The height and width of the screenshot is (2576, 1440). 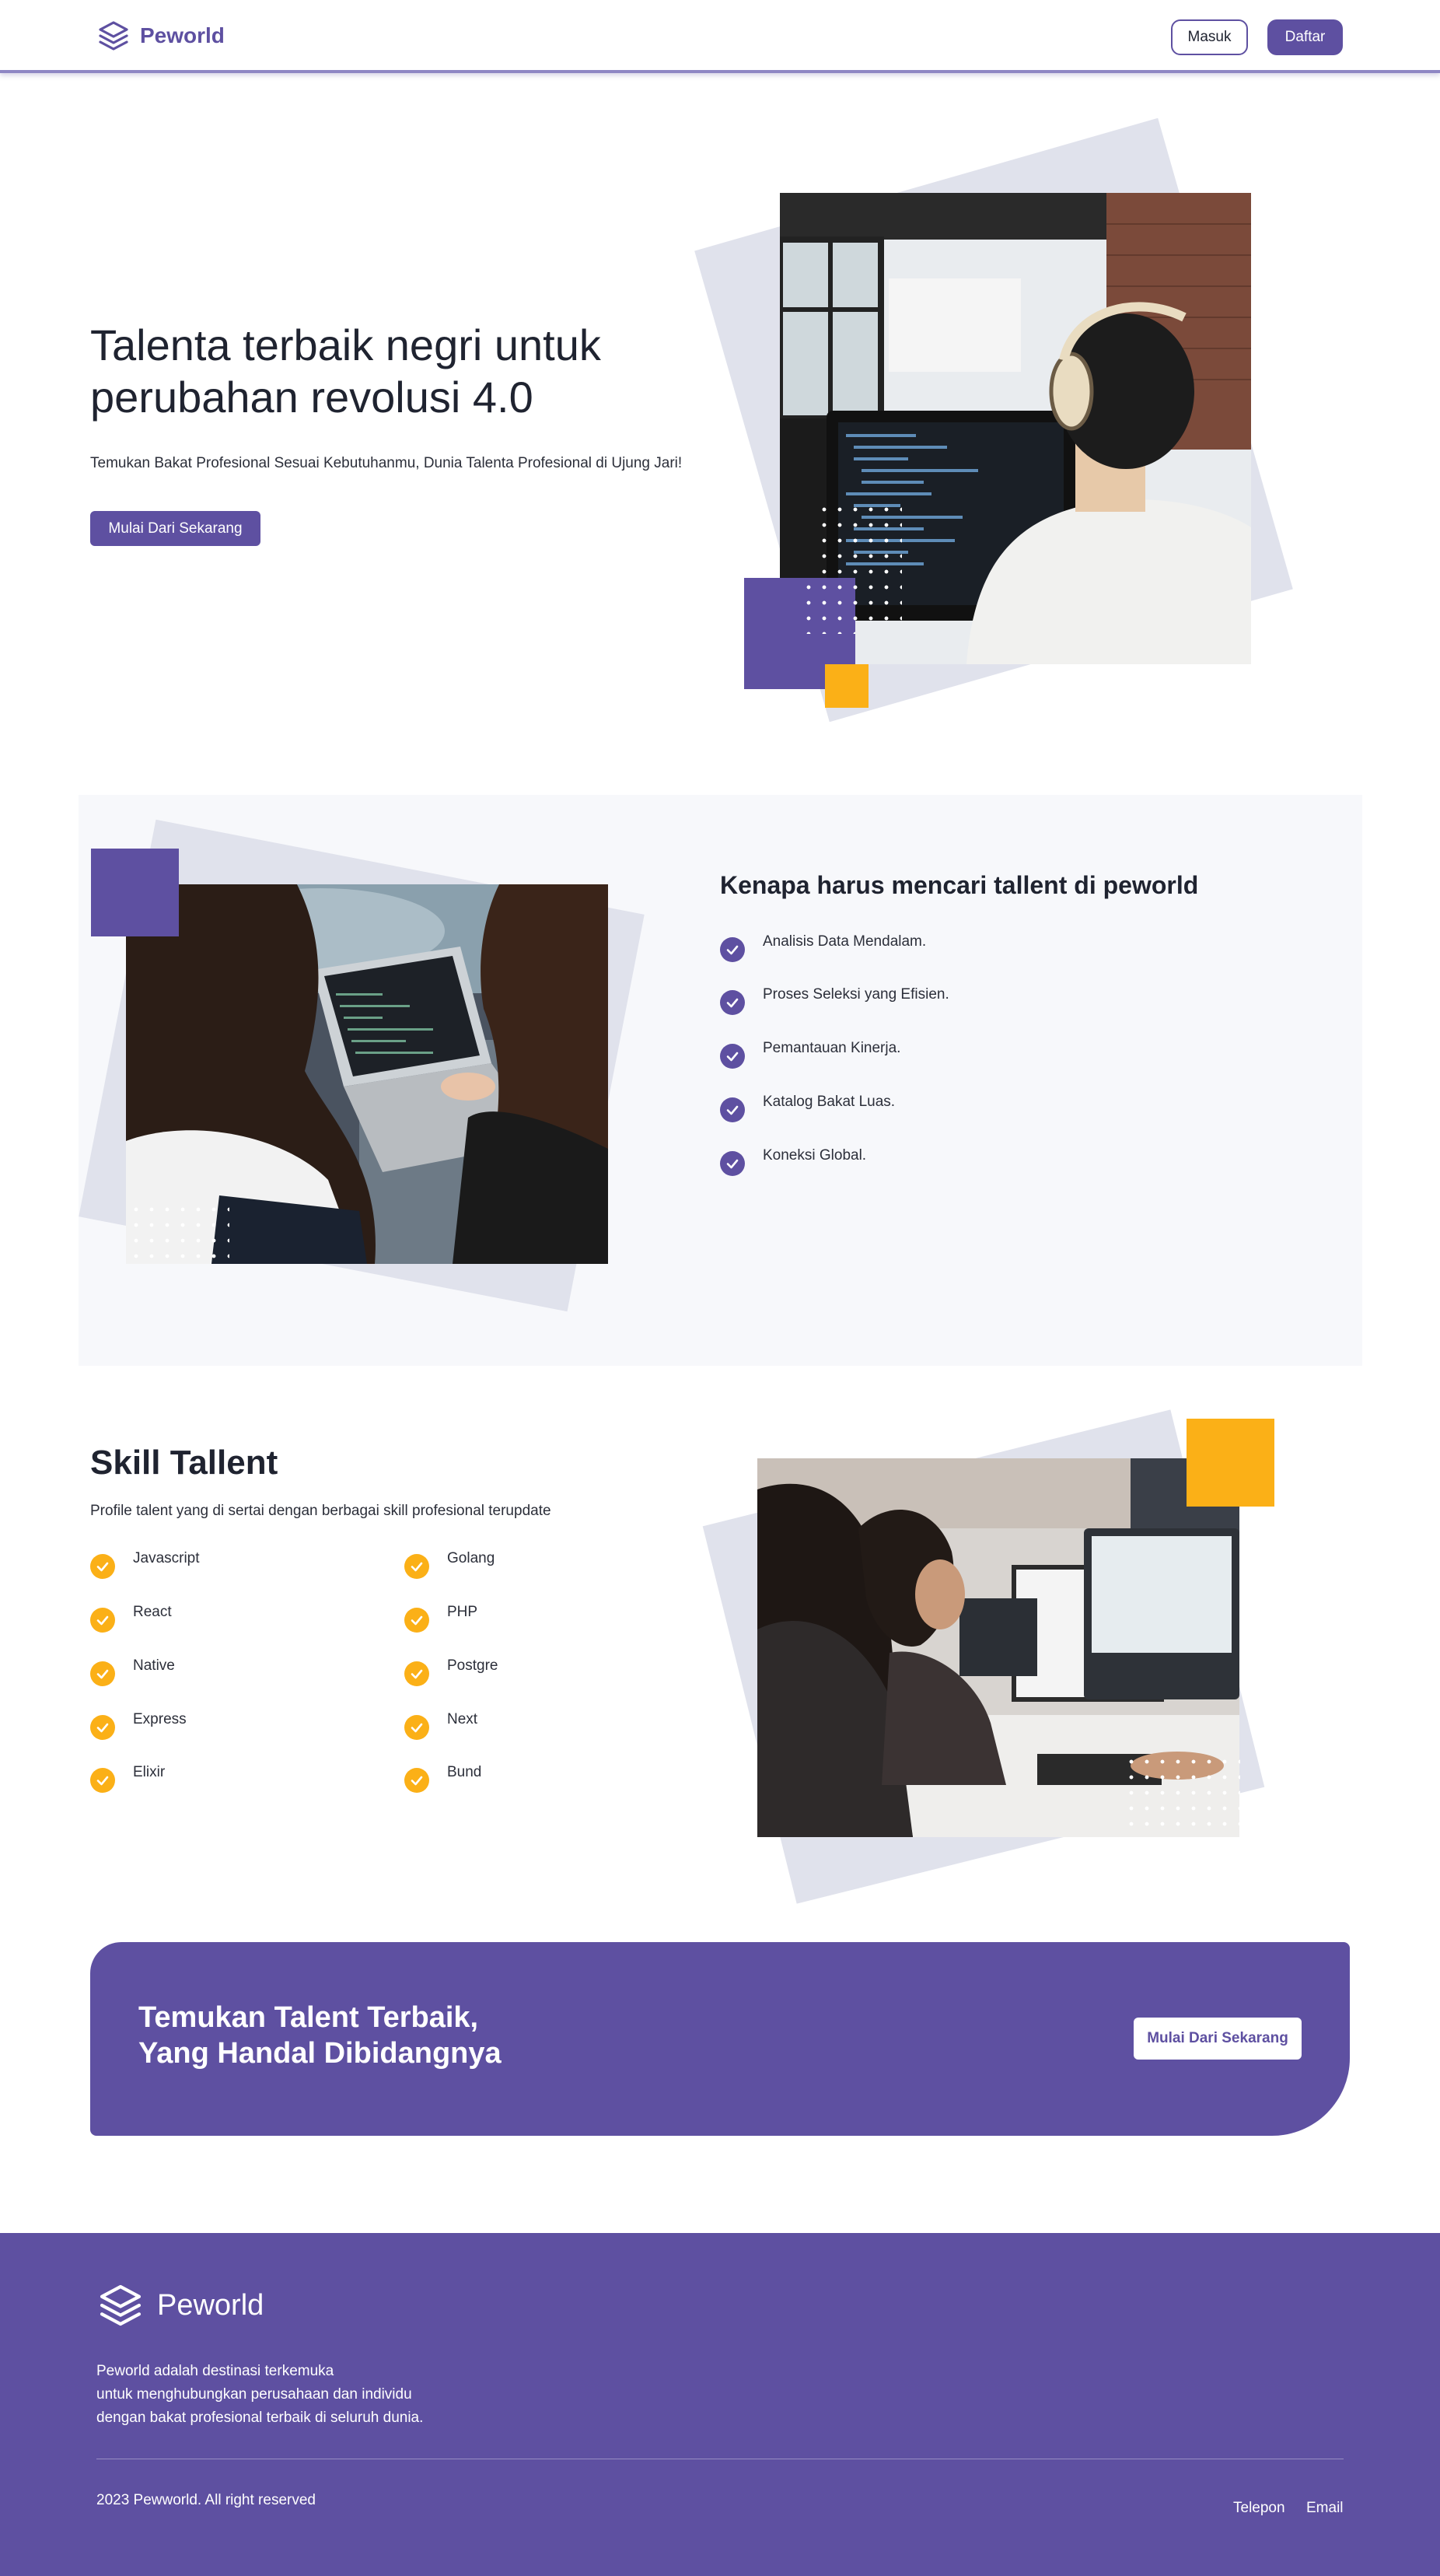 I want to click on cta-band-button: Mulai Dari Sekarang, so click(x=1218, y=2039).